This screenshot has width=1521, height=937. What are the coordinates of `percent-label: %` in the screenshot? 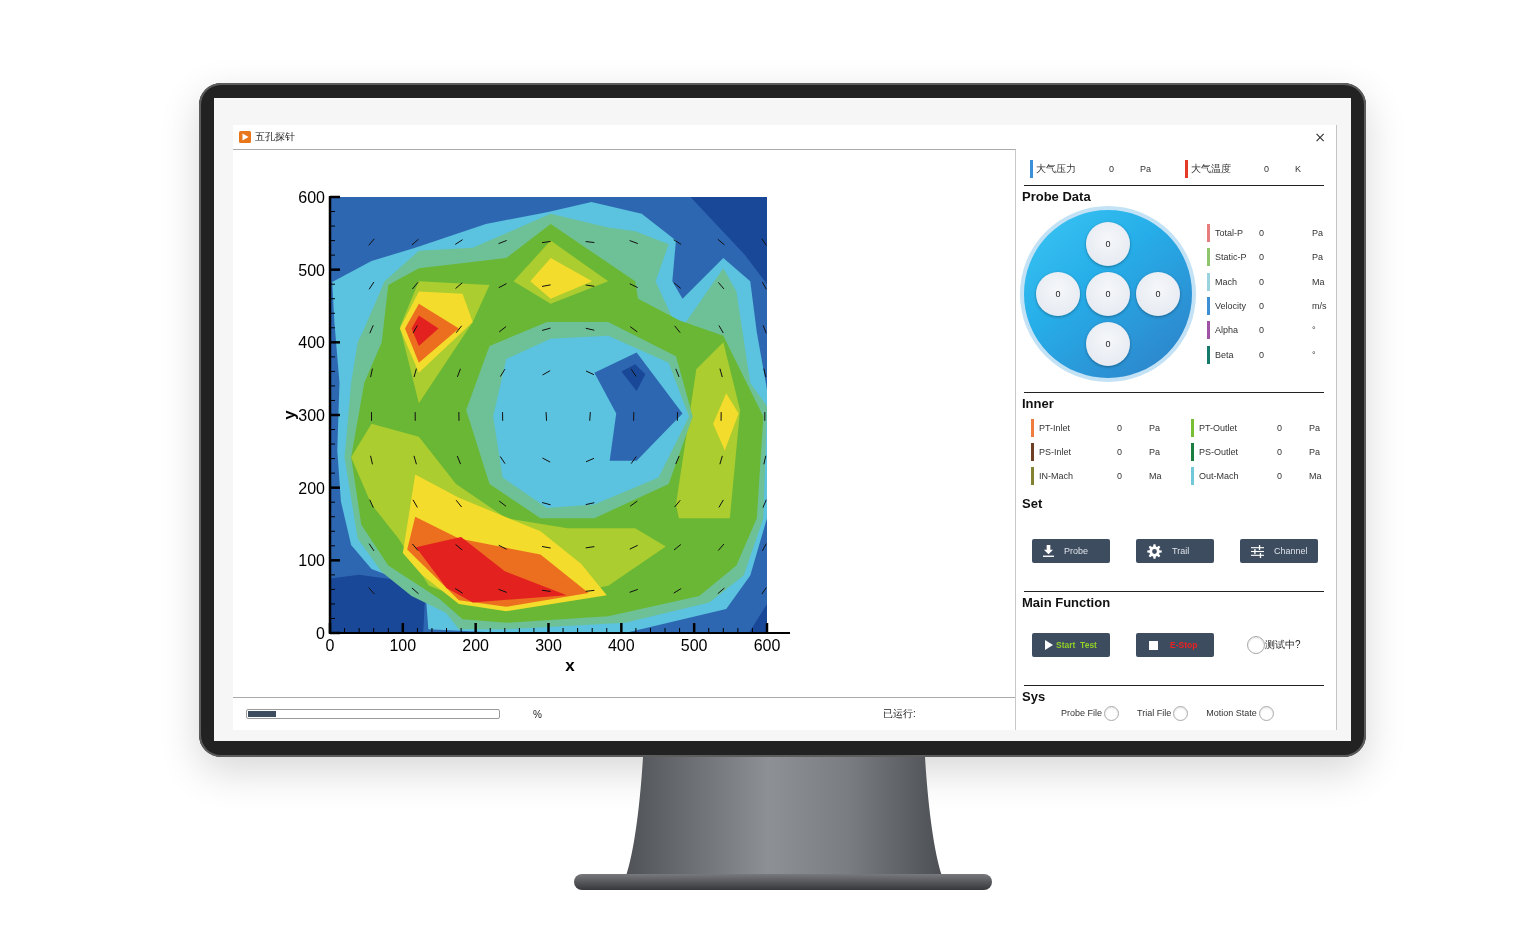 It's located at (537, 714).